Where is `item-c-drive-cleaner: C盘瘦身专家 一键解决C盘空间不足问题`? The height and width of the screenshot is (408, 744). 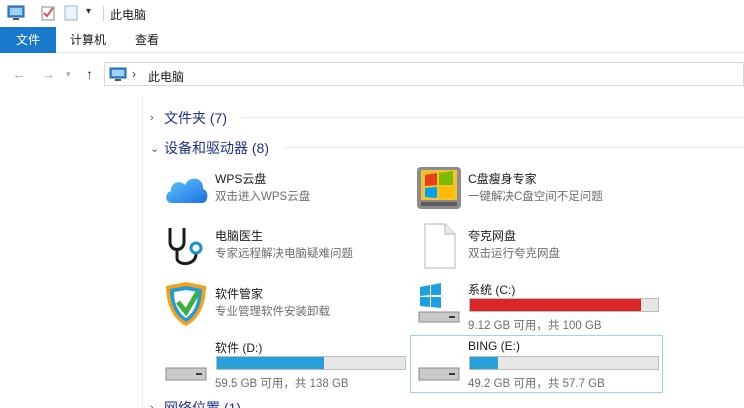
item-c-drive-cleaner: C盘瘦身专家 一键解决C盘空间不足问题 is located at coordinates (537, 191).